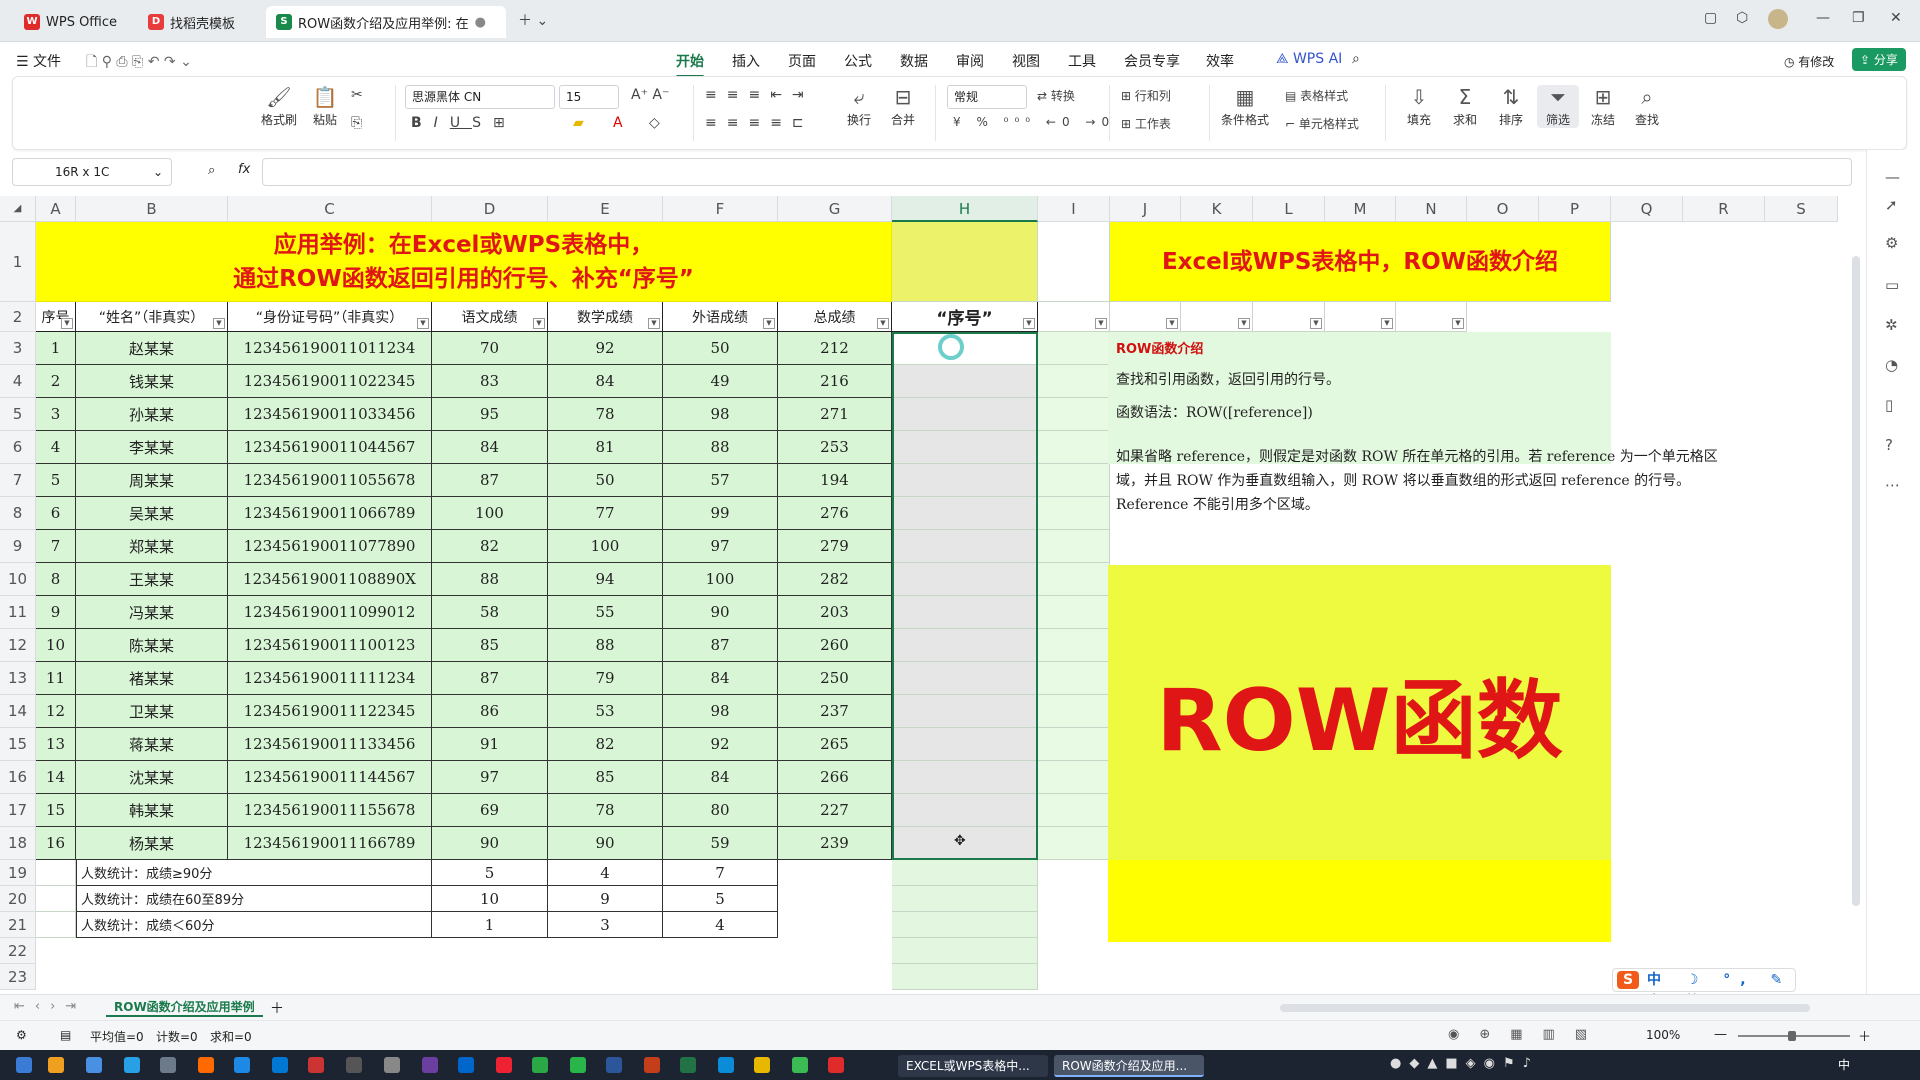 Image resolution: width=1920 pixels, height=1080 pixels. What do you see at coordinates (835, 317) in the screenshot?
I see `table-header-6: 总成绩 ▼` at bounding box center [835, 317].